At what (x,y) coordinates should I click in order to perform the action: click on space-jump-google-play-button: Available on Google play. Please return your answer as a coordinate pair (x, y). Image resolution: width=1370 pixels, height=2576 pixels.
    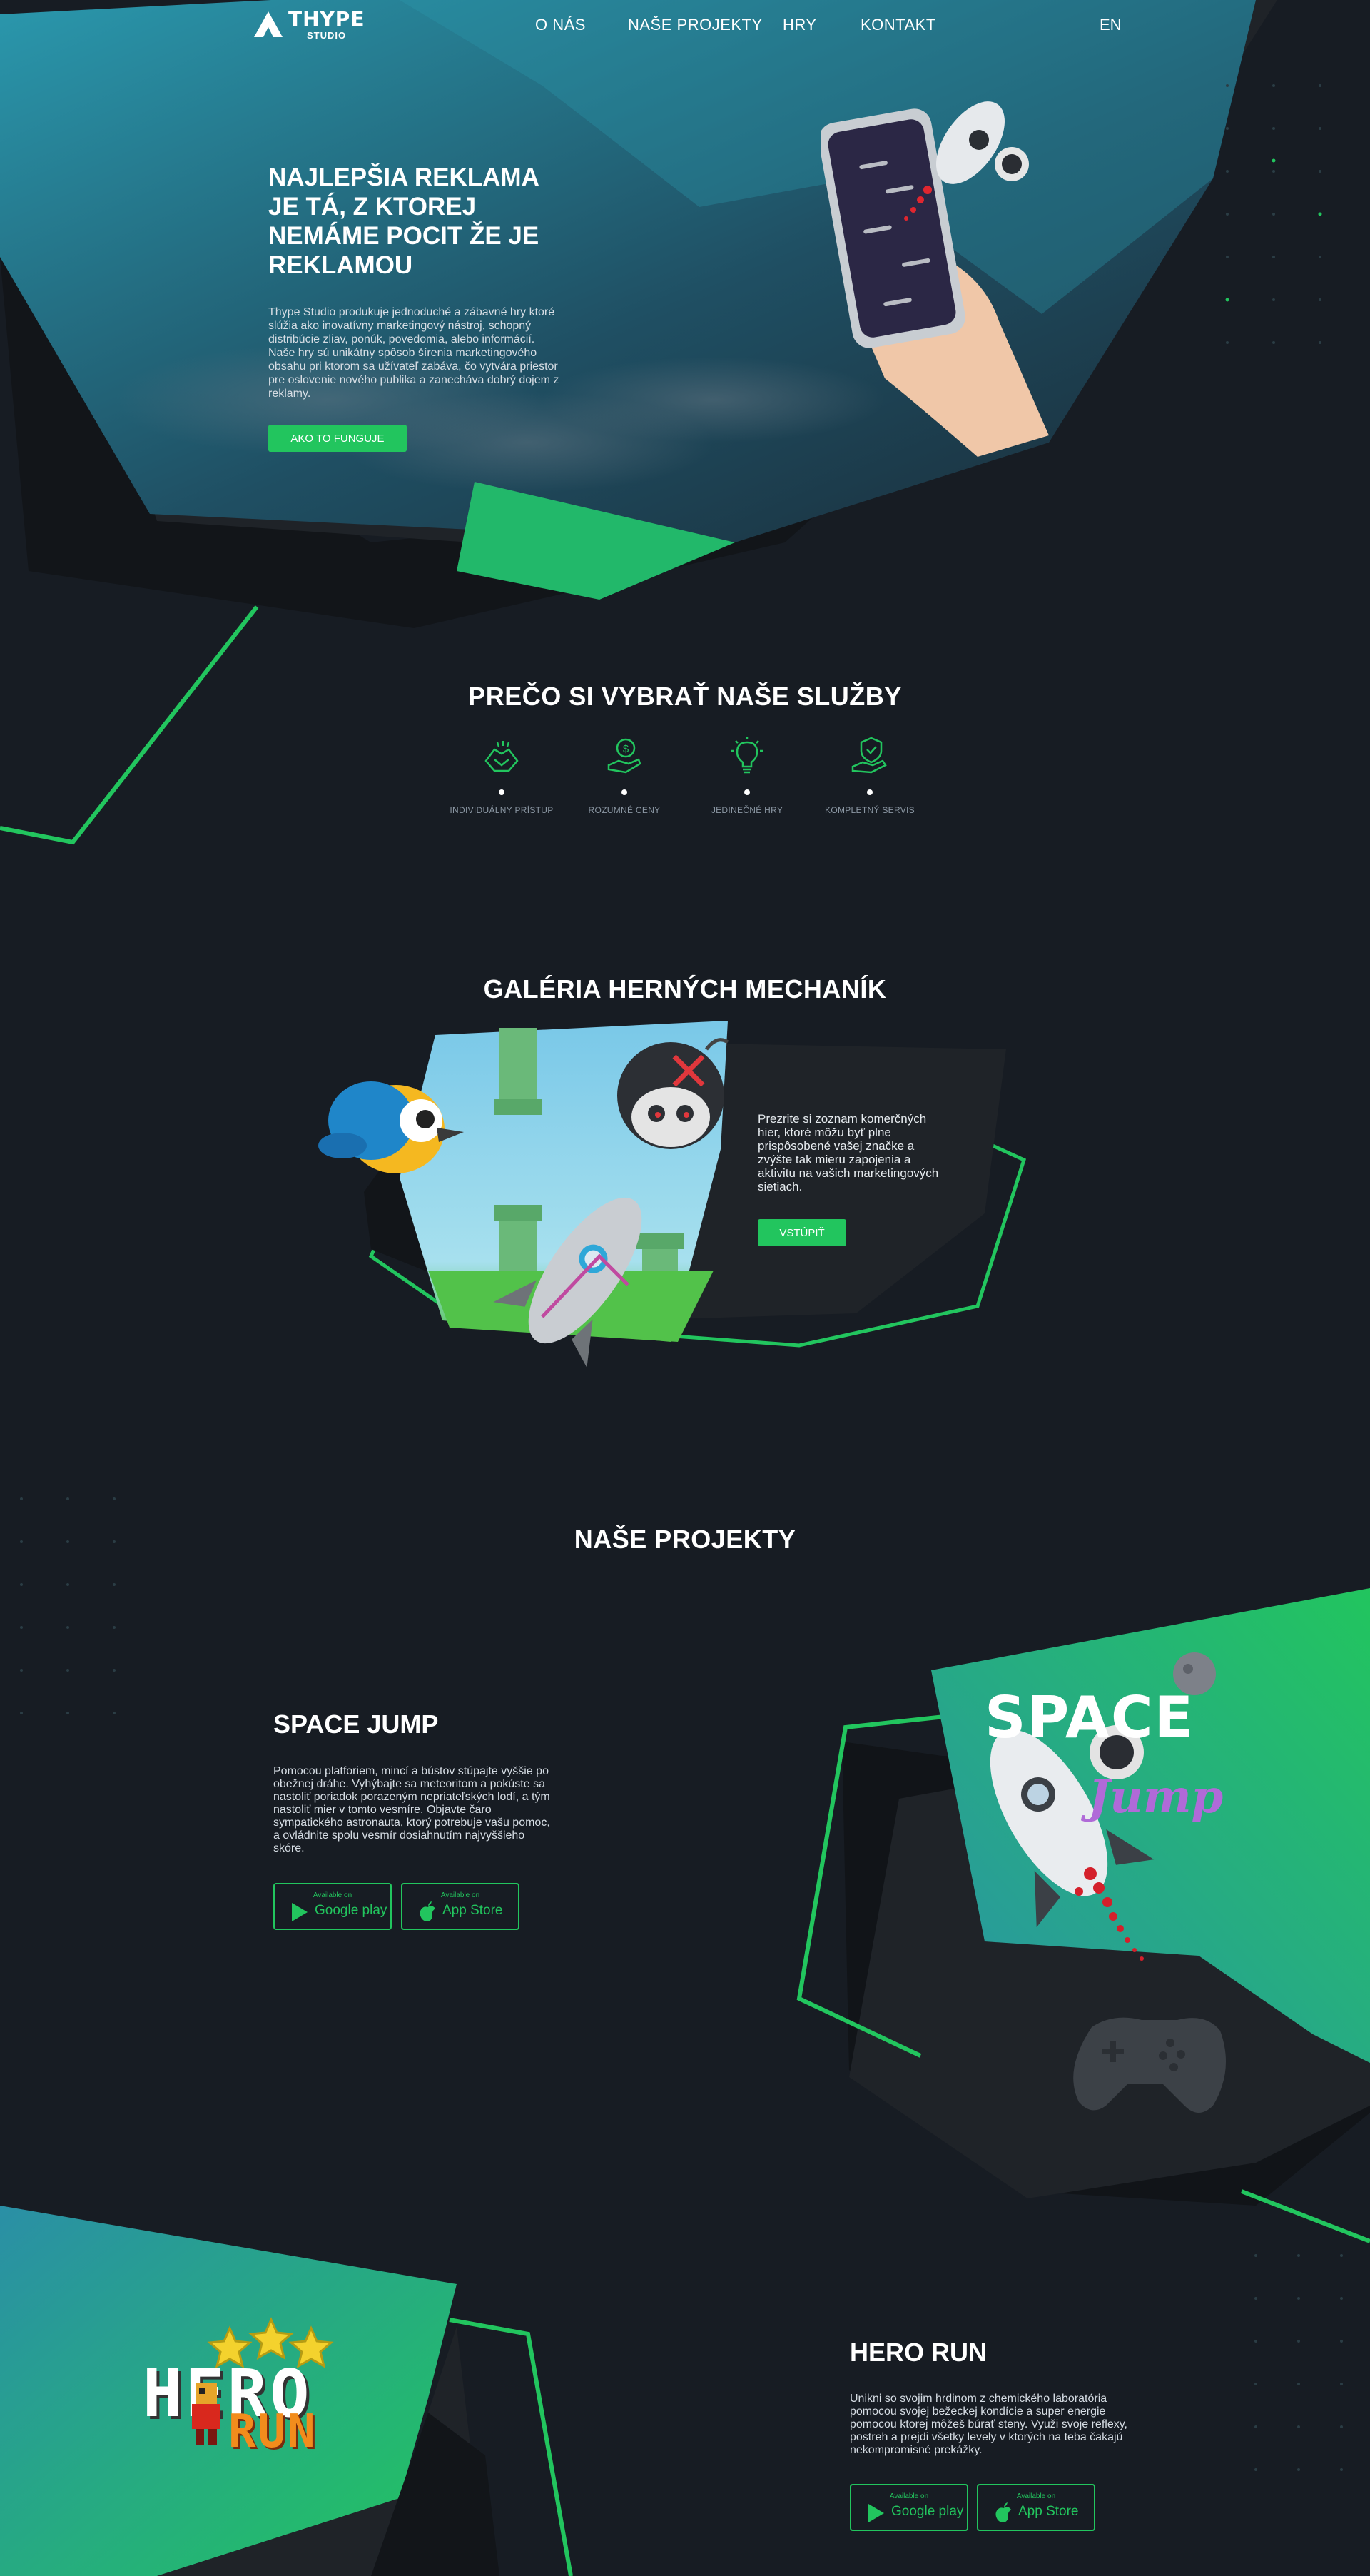
    Looking at the image, I should click on (332, 1906).